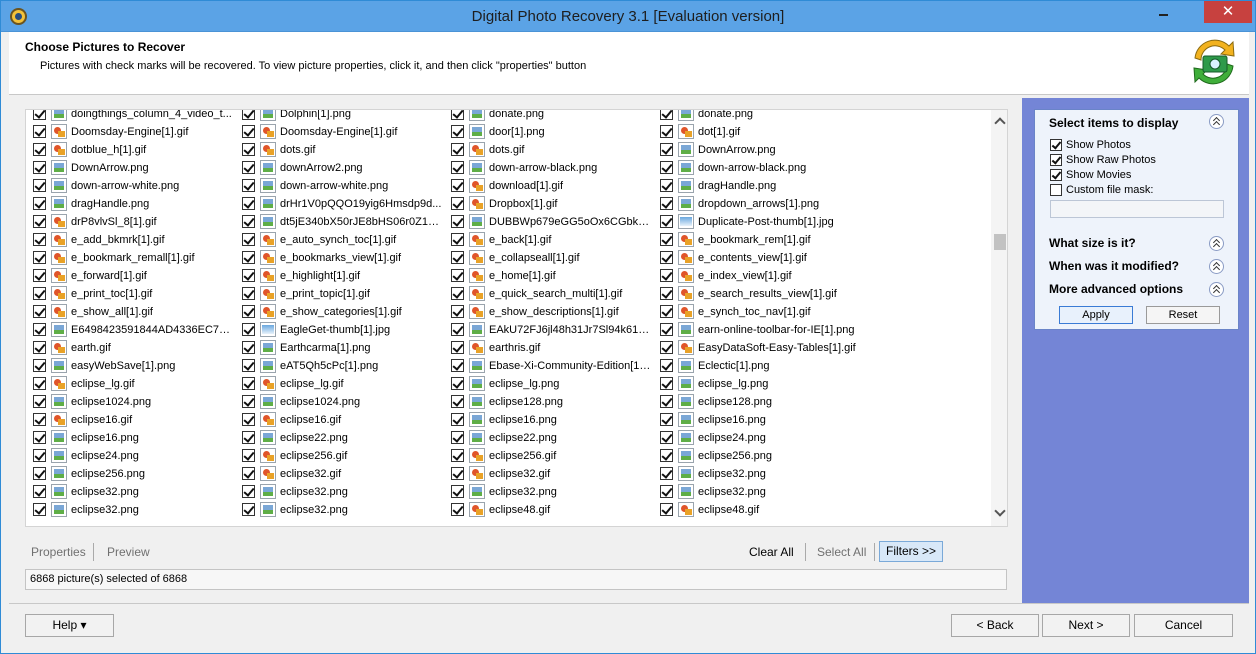  Describe the element at coordinates (550, 258) in the screenshot. I see `picture-item: e_collapseall[1].gif` at that location.